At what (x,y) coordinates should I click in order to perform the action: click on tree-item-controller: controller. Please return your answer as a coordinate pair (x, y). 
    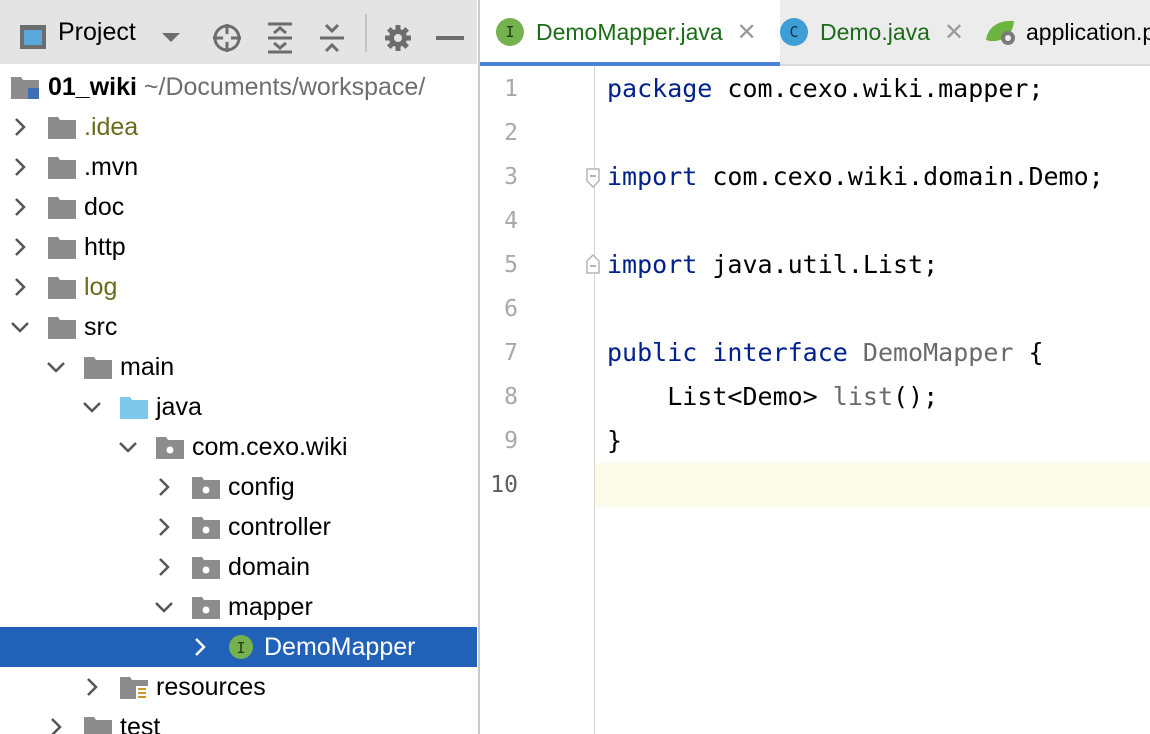
    Looking at the image, I should click on (238, 527).